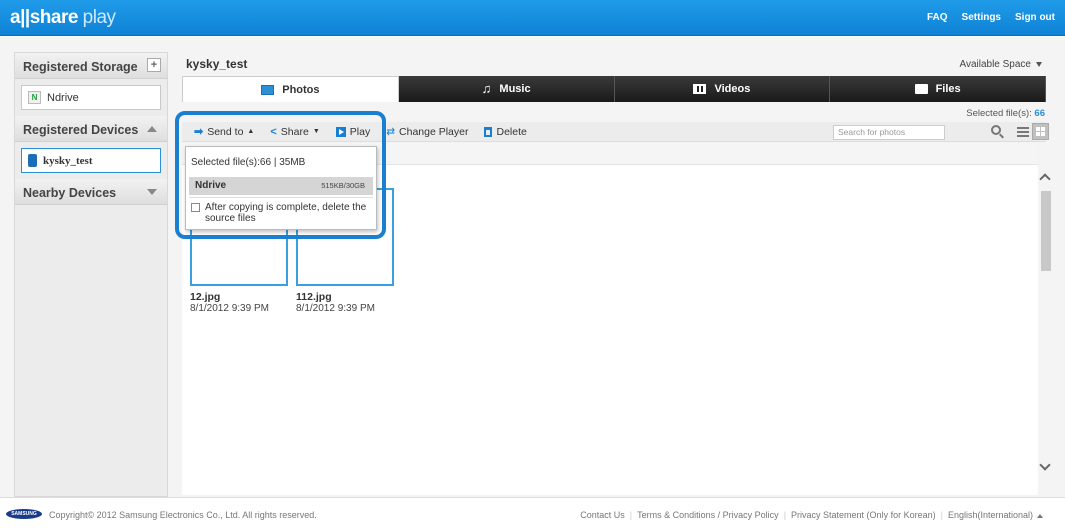  What do you see at coordinates (532, 18) in the screenshot?
I see `top-bar: alla||share play FAQ Settings Sign out` at bounding box center [532, 18].